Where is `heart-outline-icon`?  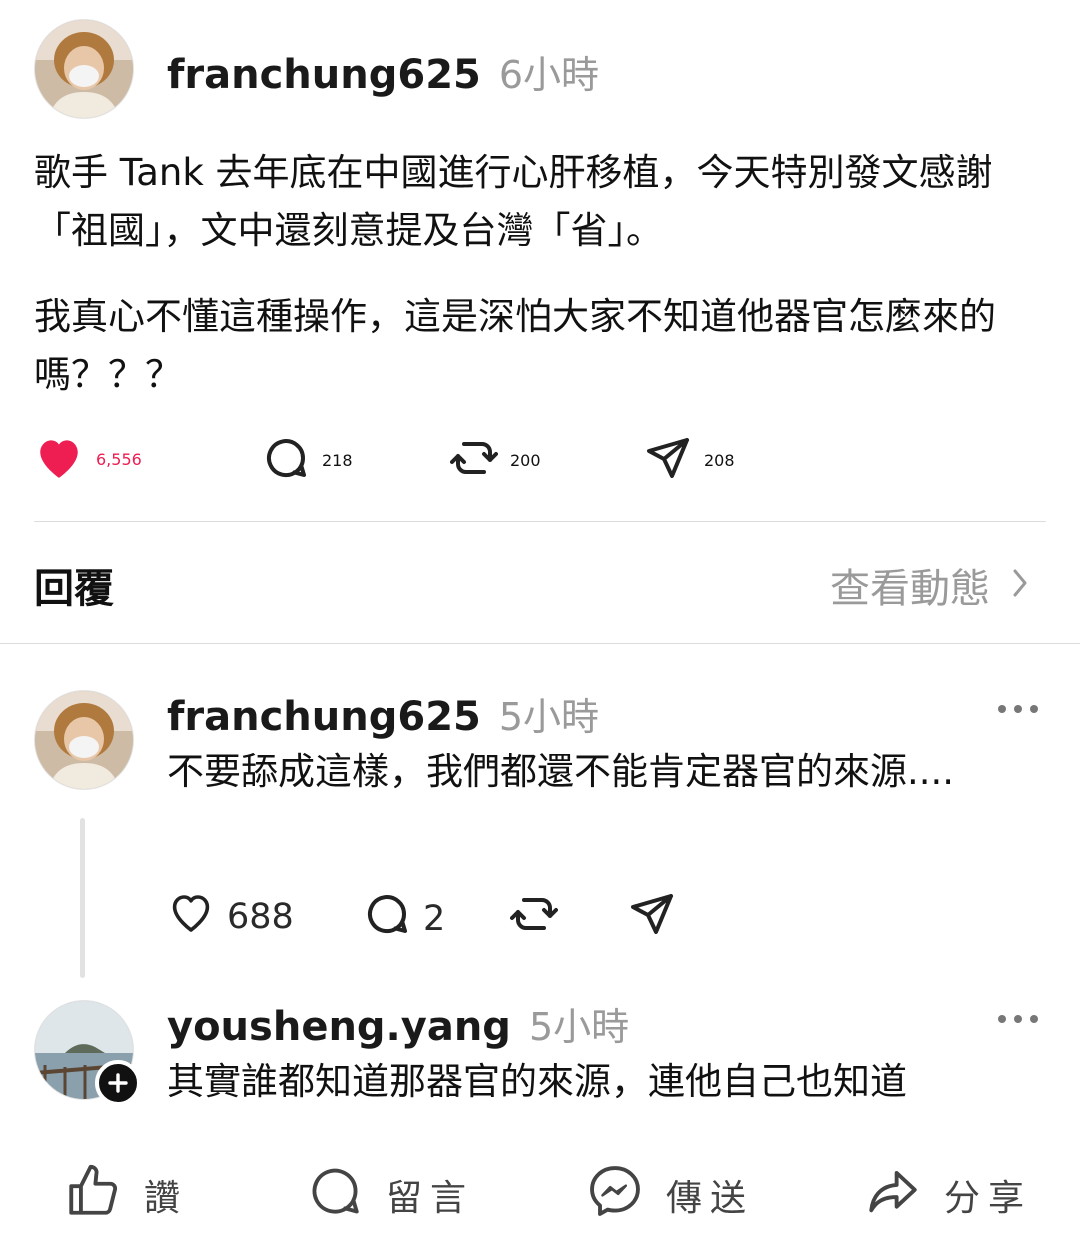 heart-outline-icon is located at coordinates (191, 916).